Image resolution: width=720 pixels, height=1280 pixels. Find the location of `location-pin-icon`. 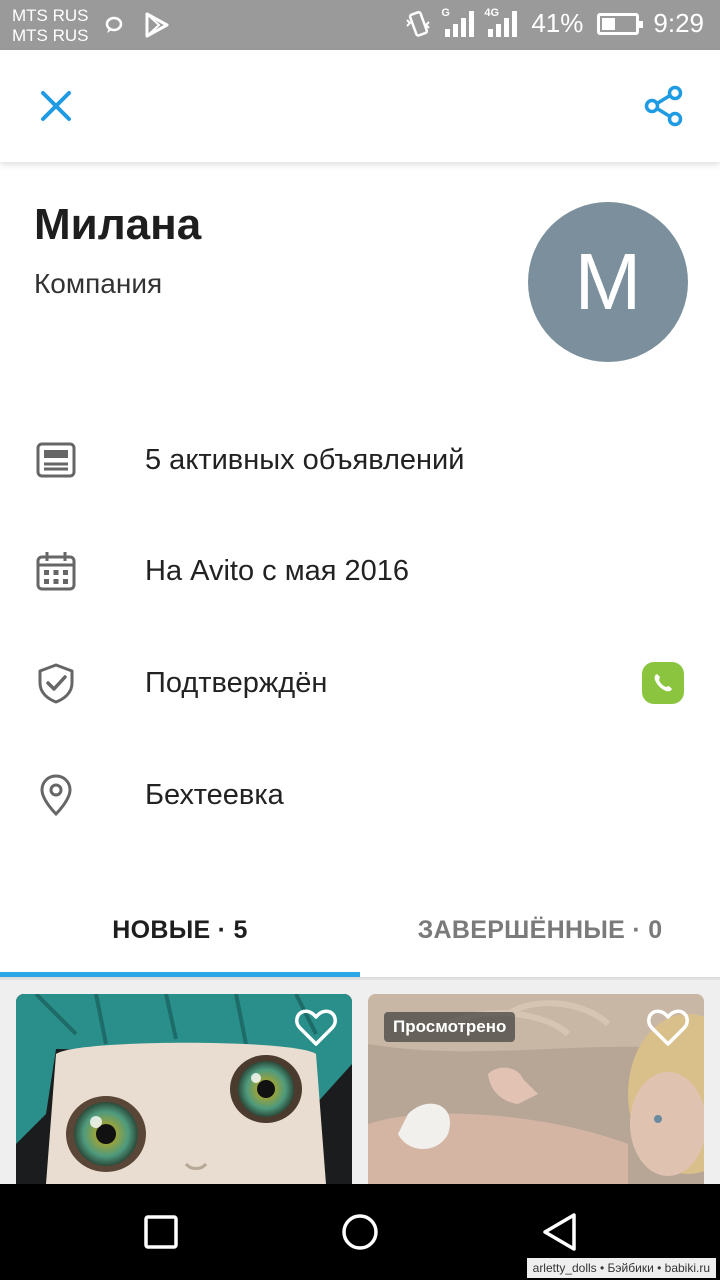

location-pin-icon is located at coordinates (56, 795).